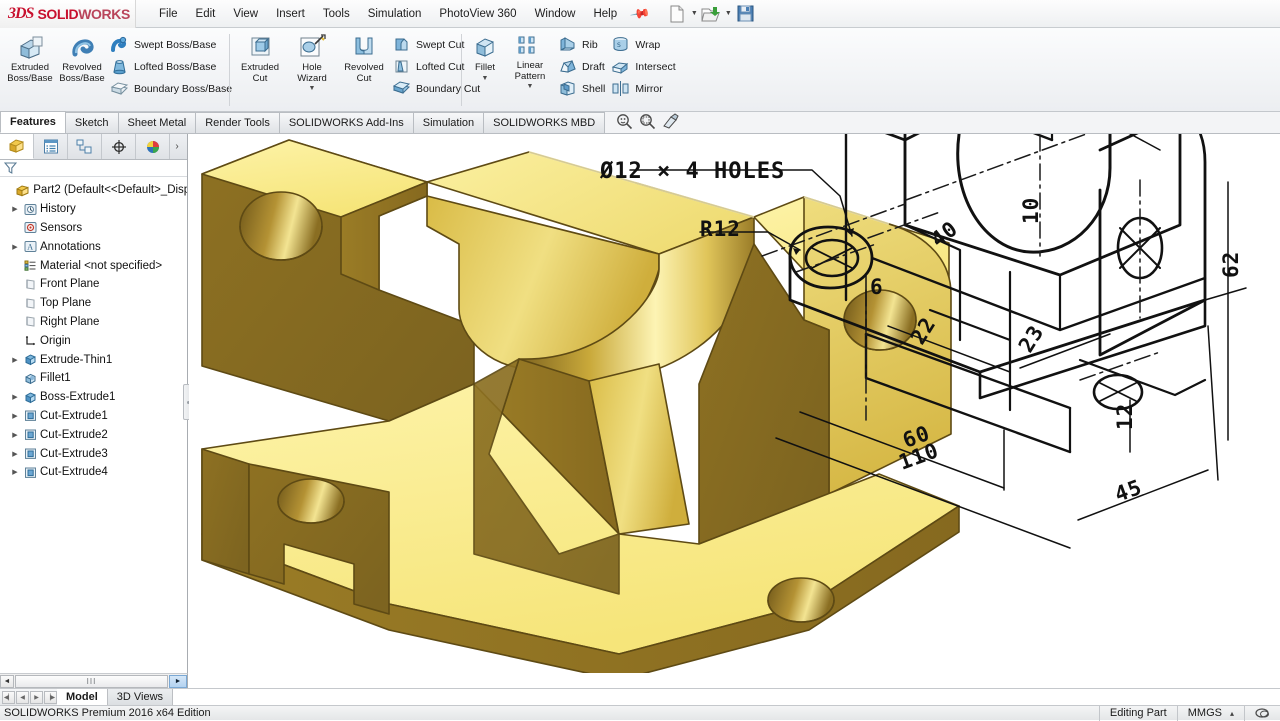  Describe the element at coordinates (178, 681) in the screenshot. I see `hscroll-right-arrow: ►` at that location.